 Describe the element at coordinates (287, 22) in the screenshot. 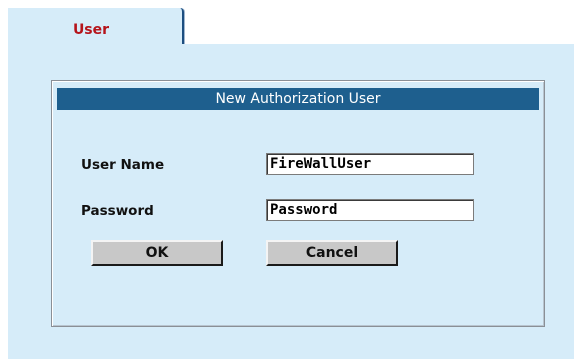

I see `tab-strip: User` at that location.